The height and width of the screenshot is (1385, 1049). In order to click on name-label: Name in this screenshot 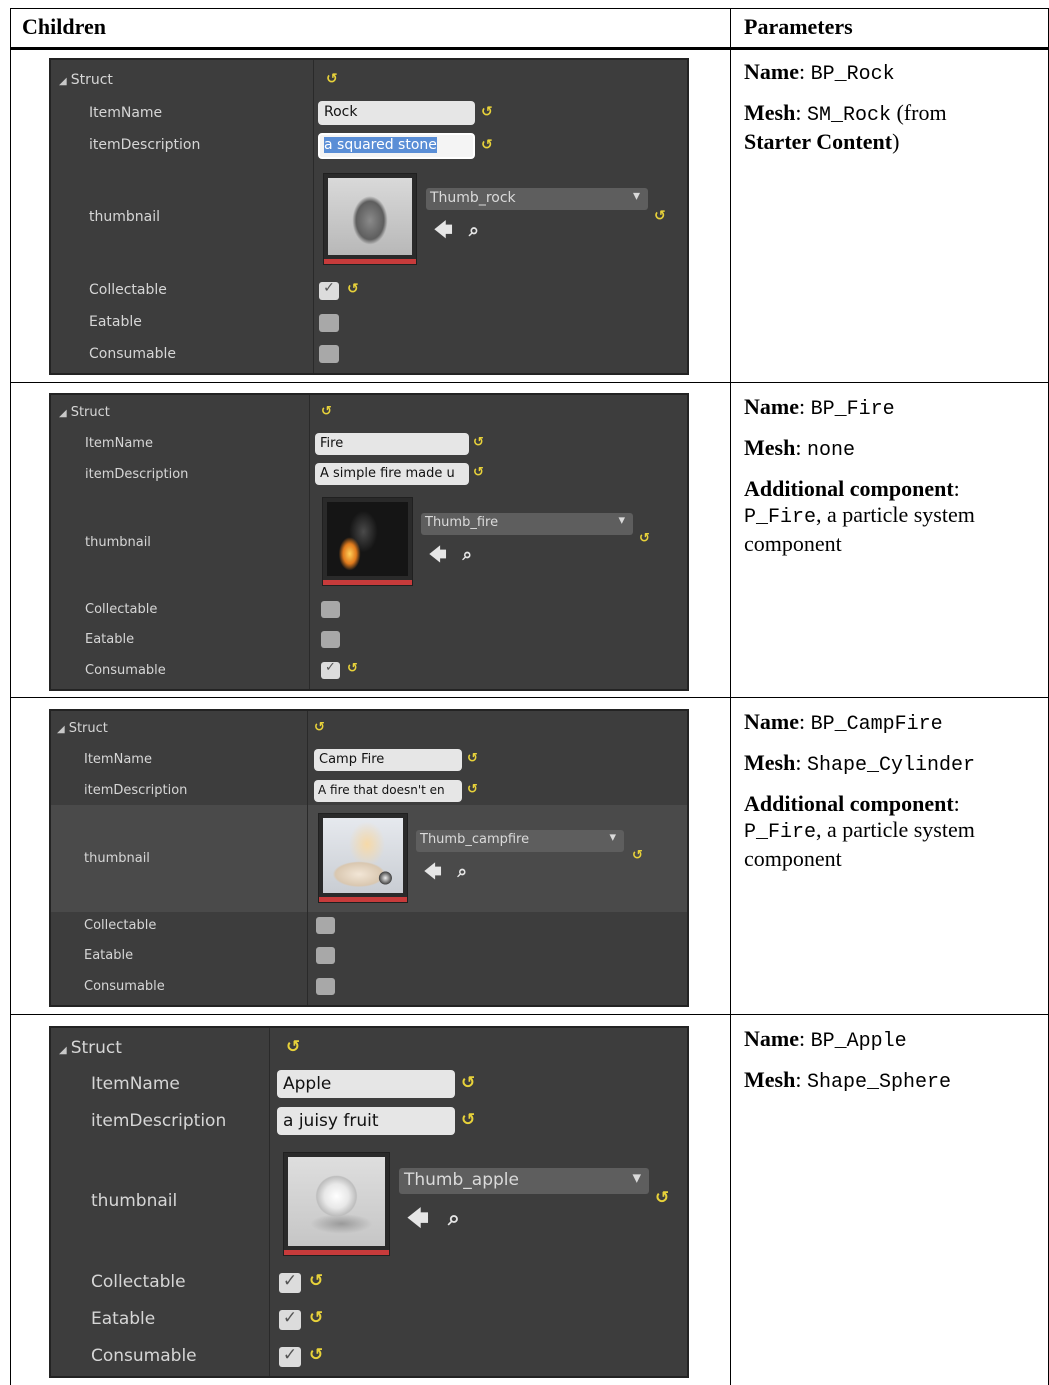, I will do `click(771, 71)`.